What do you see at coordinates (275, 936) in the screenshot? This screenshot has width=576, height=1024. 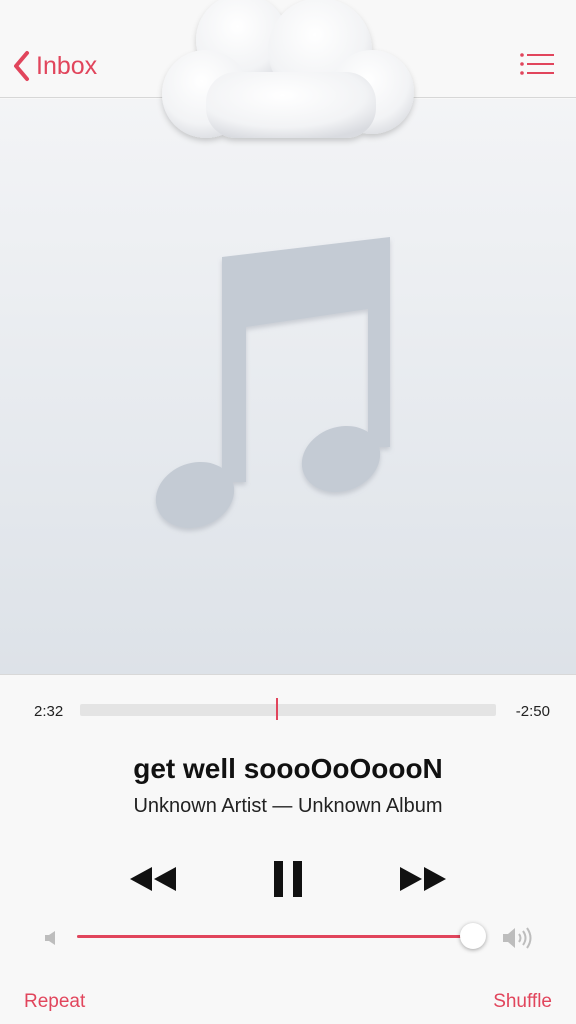 I see `volume-fill` at bounding box center [275, 936].